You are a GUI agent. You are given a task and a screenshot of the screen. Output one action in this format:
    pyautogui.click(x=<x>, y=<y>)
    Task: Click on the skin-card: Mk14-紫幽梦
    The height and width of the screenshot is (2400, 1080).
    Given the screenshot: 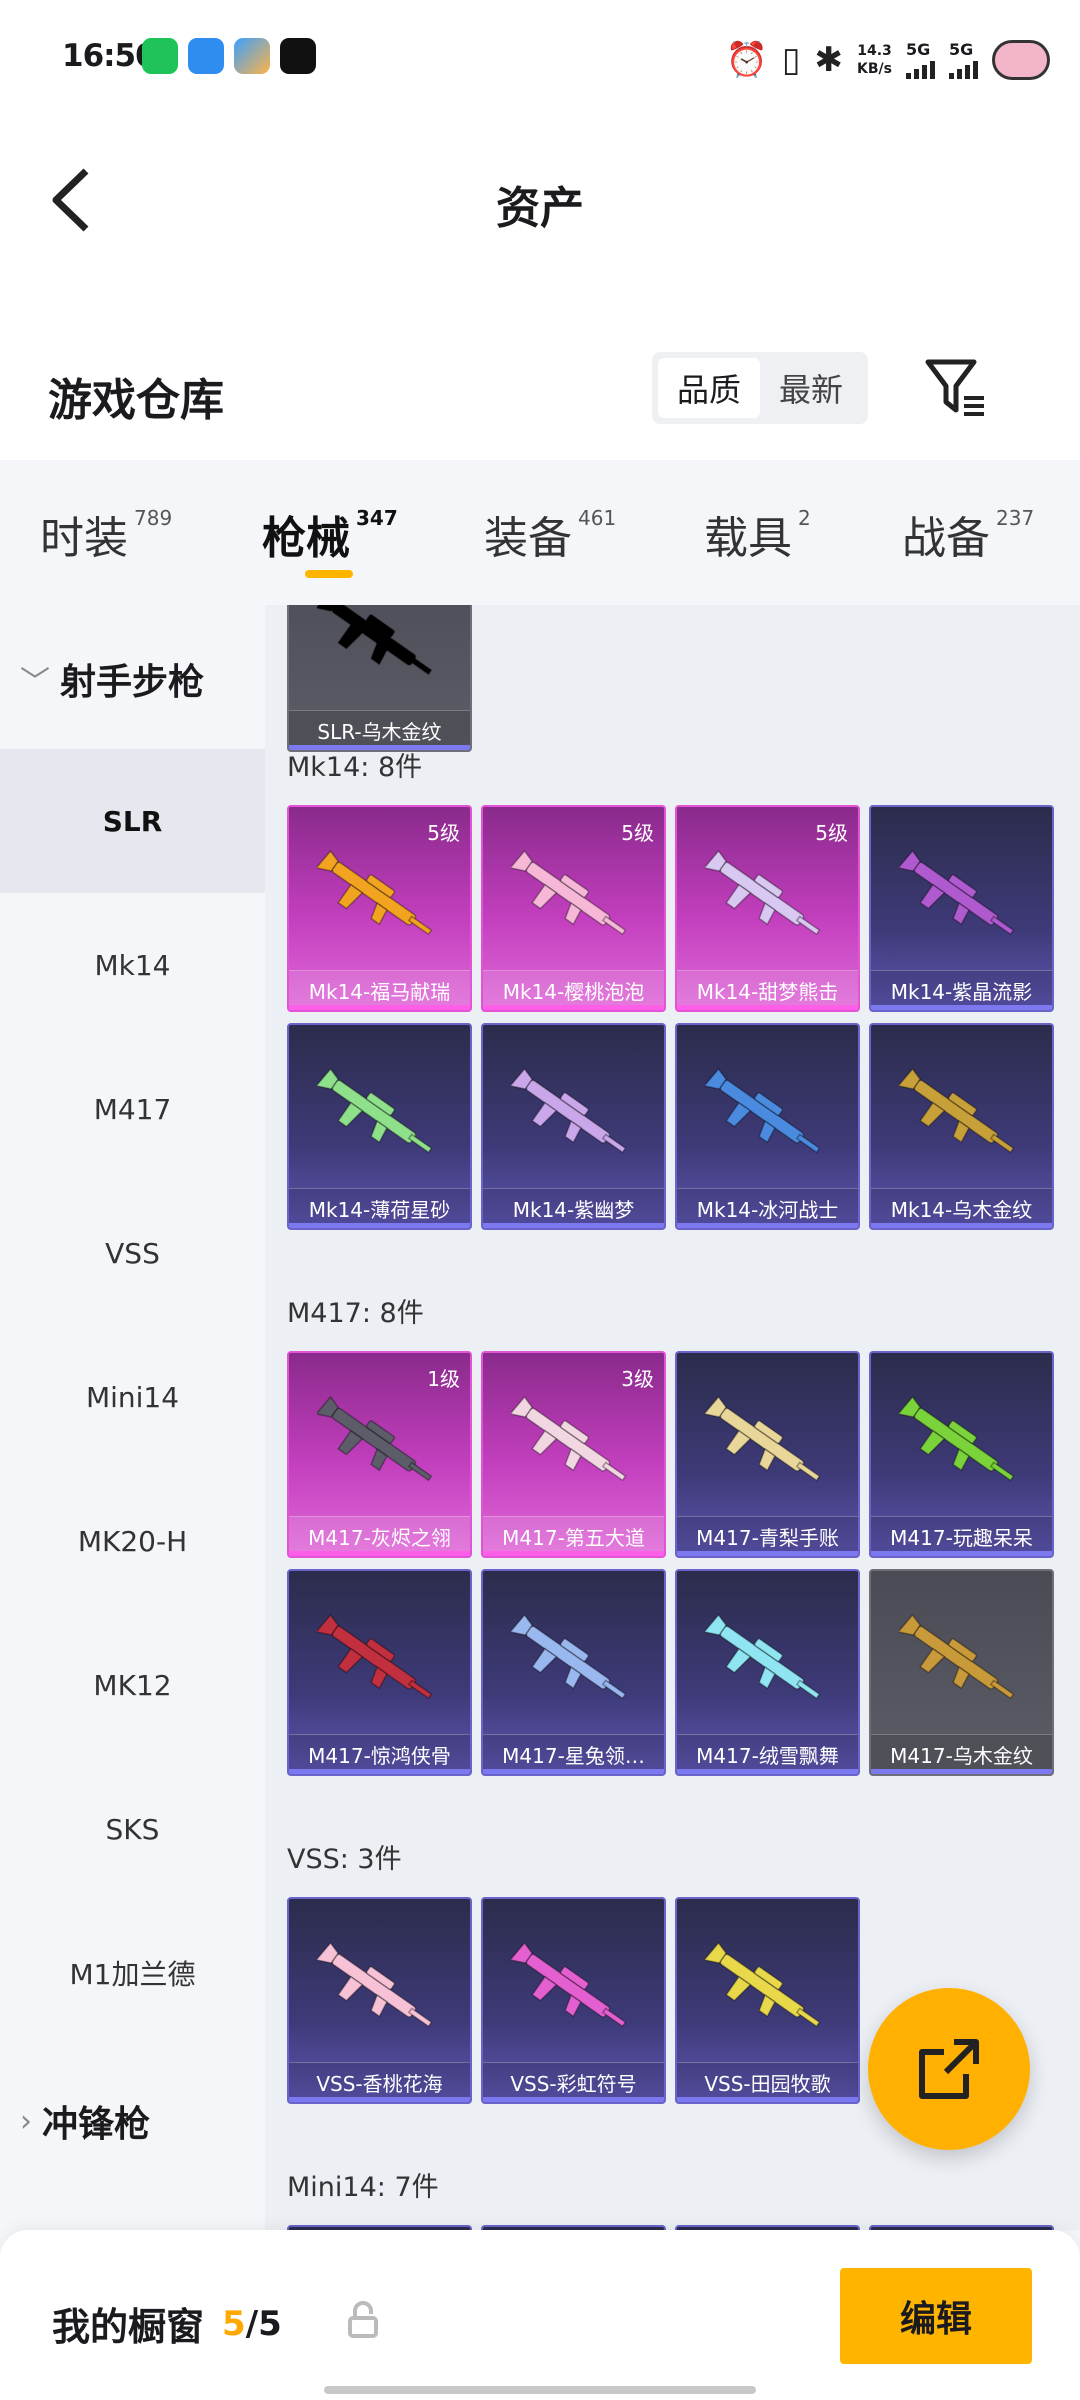 What is the action you would take?
    pyautogui.click(x=573, y=1126)
    